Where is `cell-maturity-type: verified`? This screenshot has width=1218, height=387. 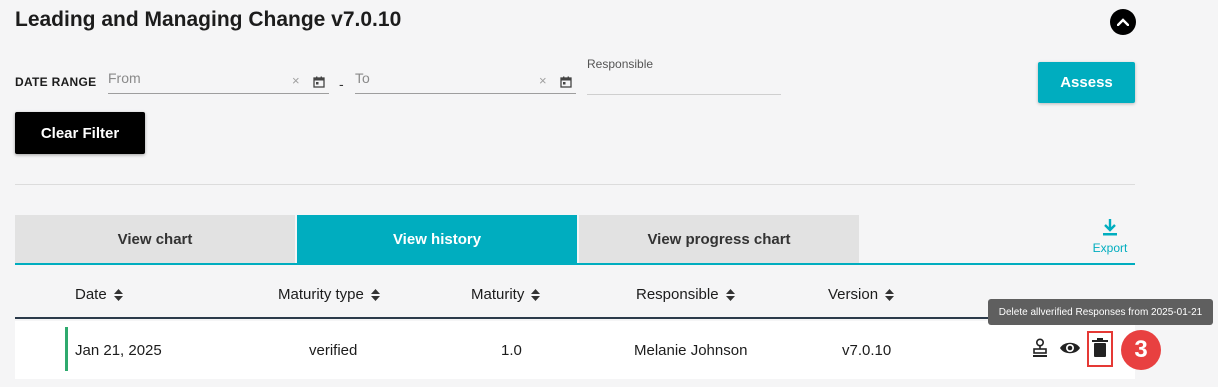 cell-maturity-type: verified is located at coordinates (333, 350).